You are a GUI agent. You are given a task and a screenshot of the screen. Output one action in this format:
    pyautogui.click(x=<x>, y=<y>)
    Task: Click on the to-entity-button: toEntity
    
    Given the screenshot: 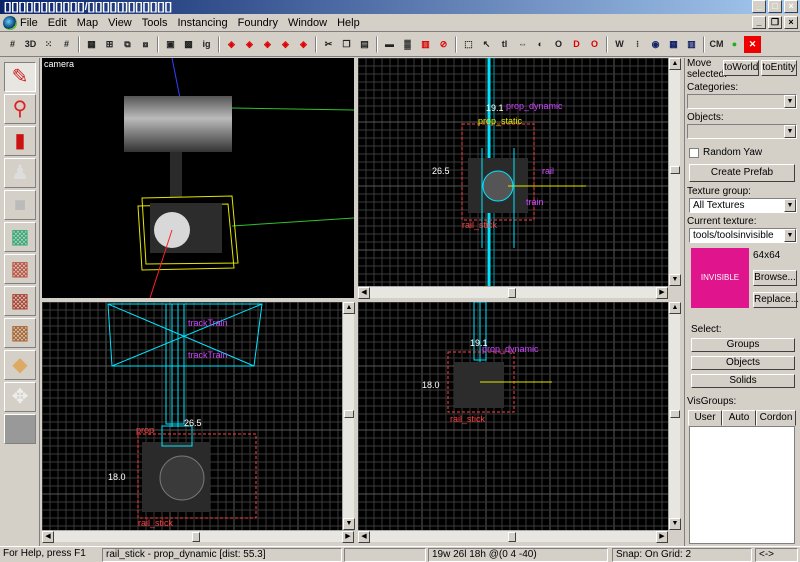 What is the action you would take?
    pyautogui.click(x=779, y=68)
    